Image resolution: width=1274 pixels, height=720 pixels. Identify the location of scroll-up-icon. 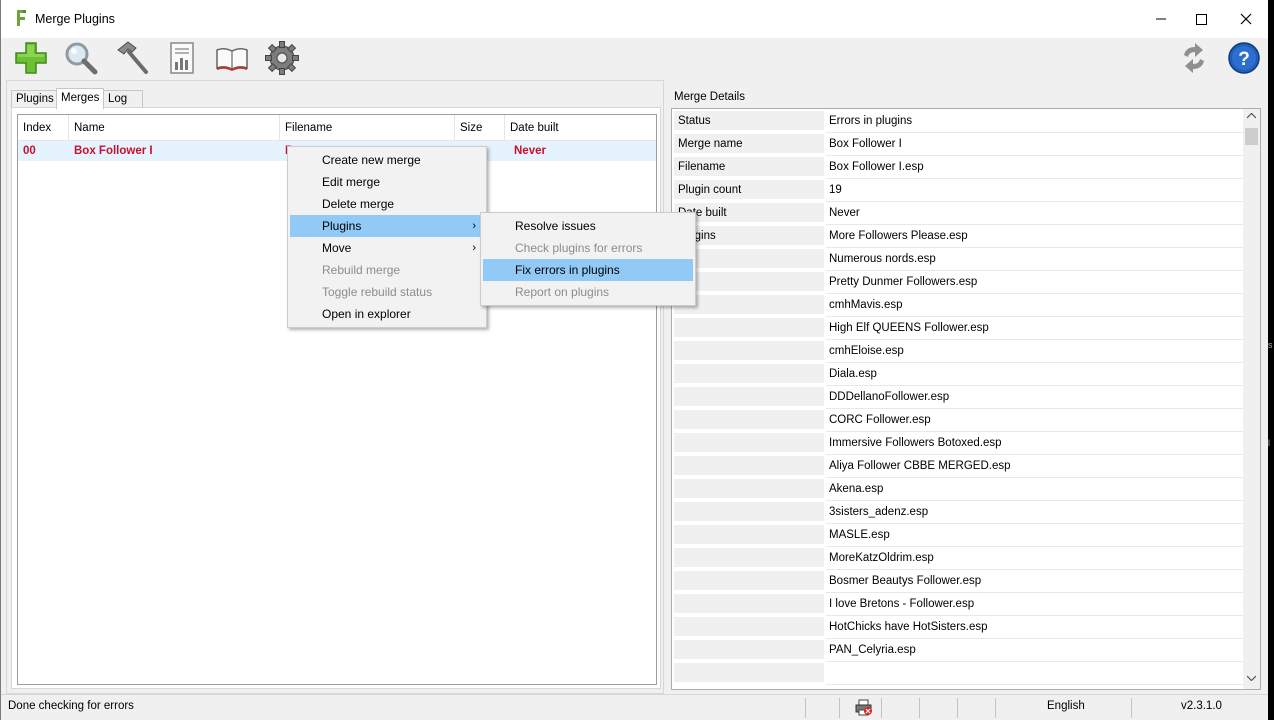
(1251, 116).